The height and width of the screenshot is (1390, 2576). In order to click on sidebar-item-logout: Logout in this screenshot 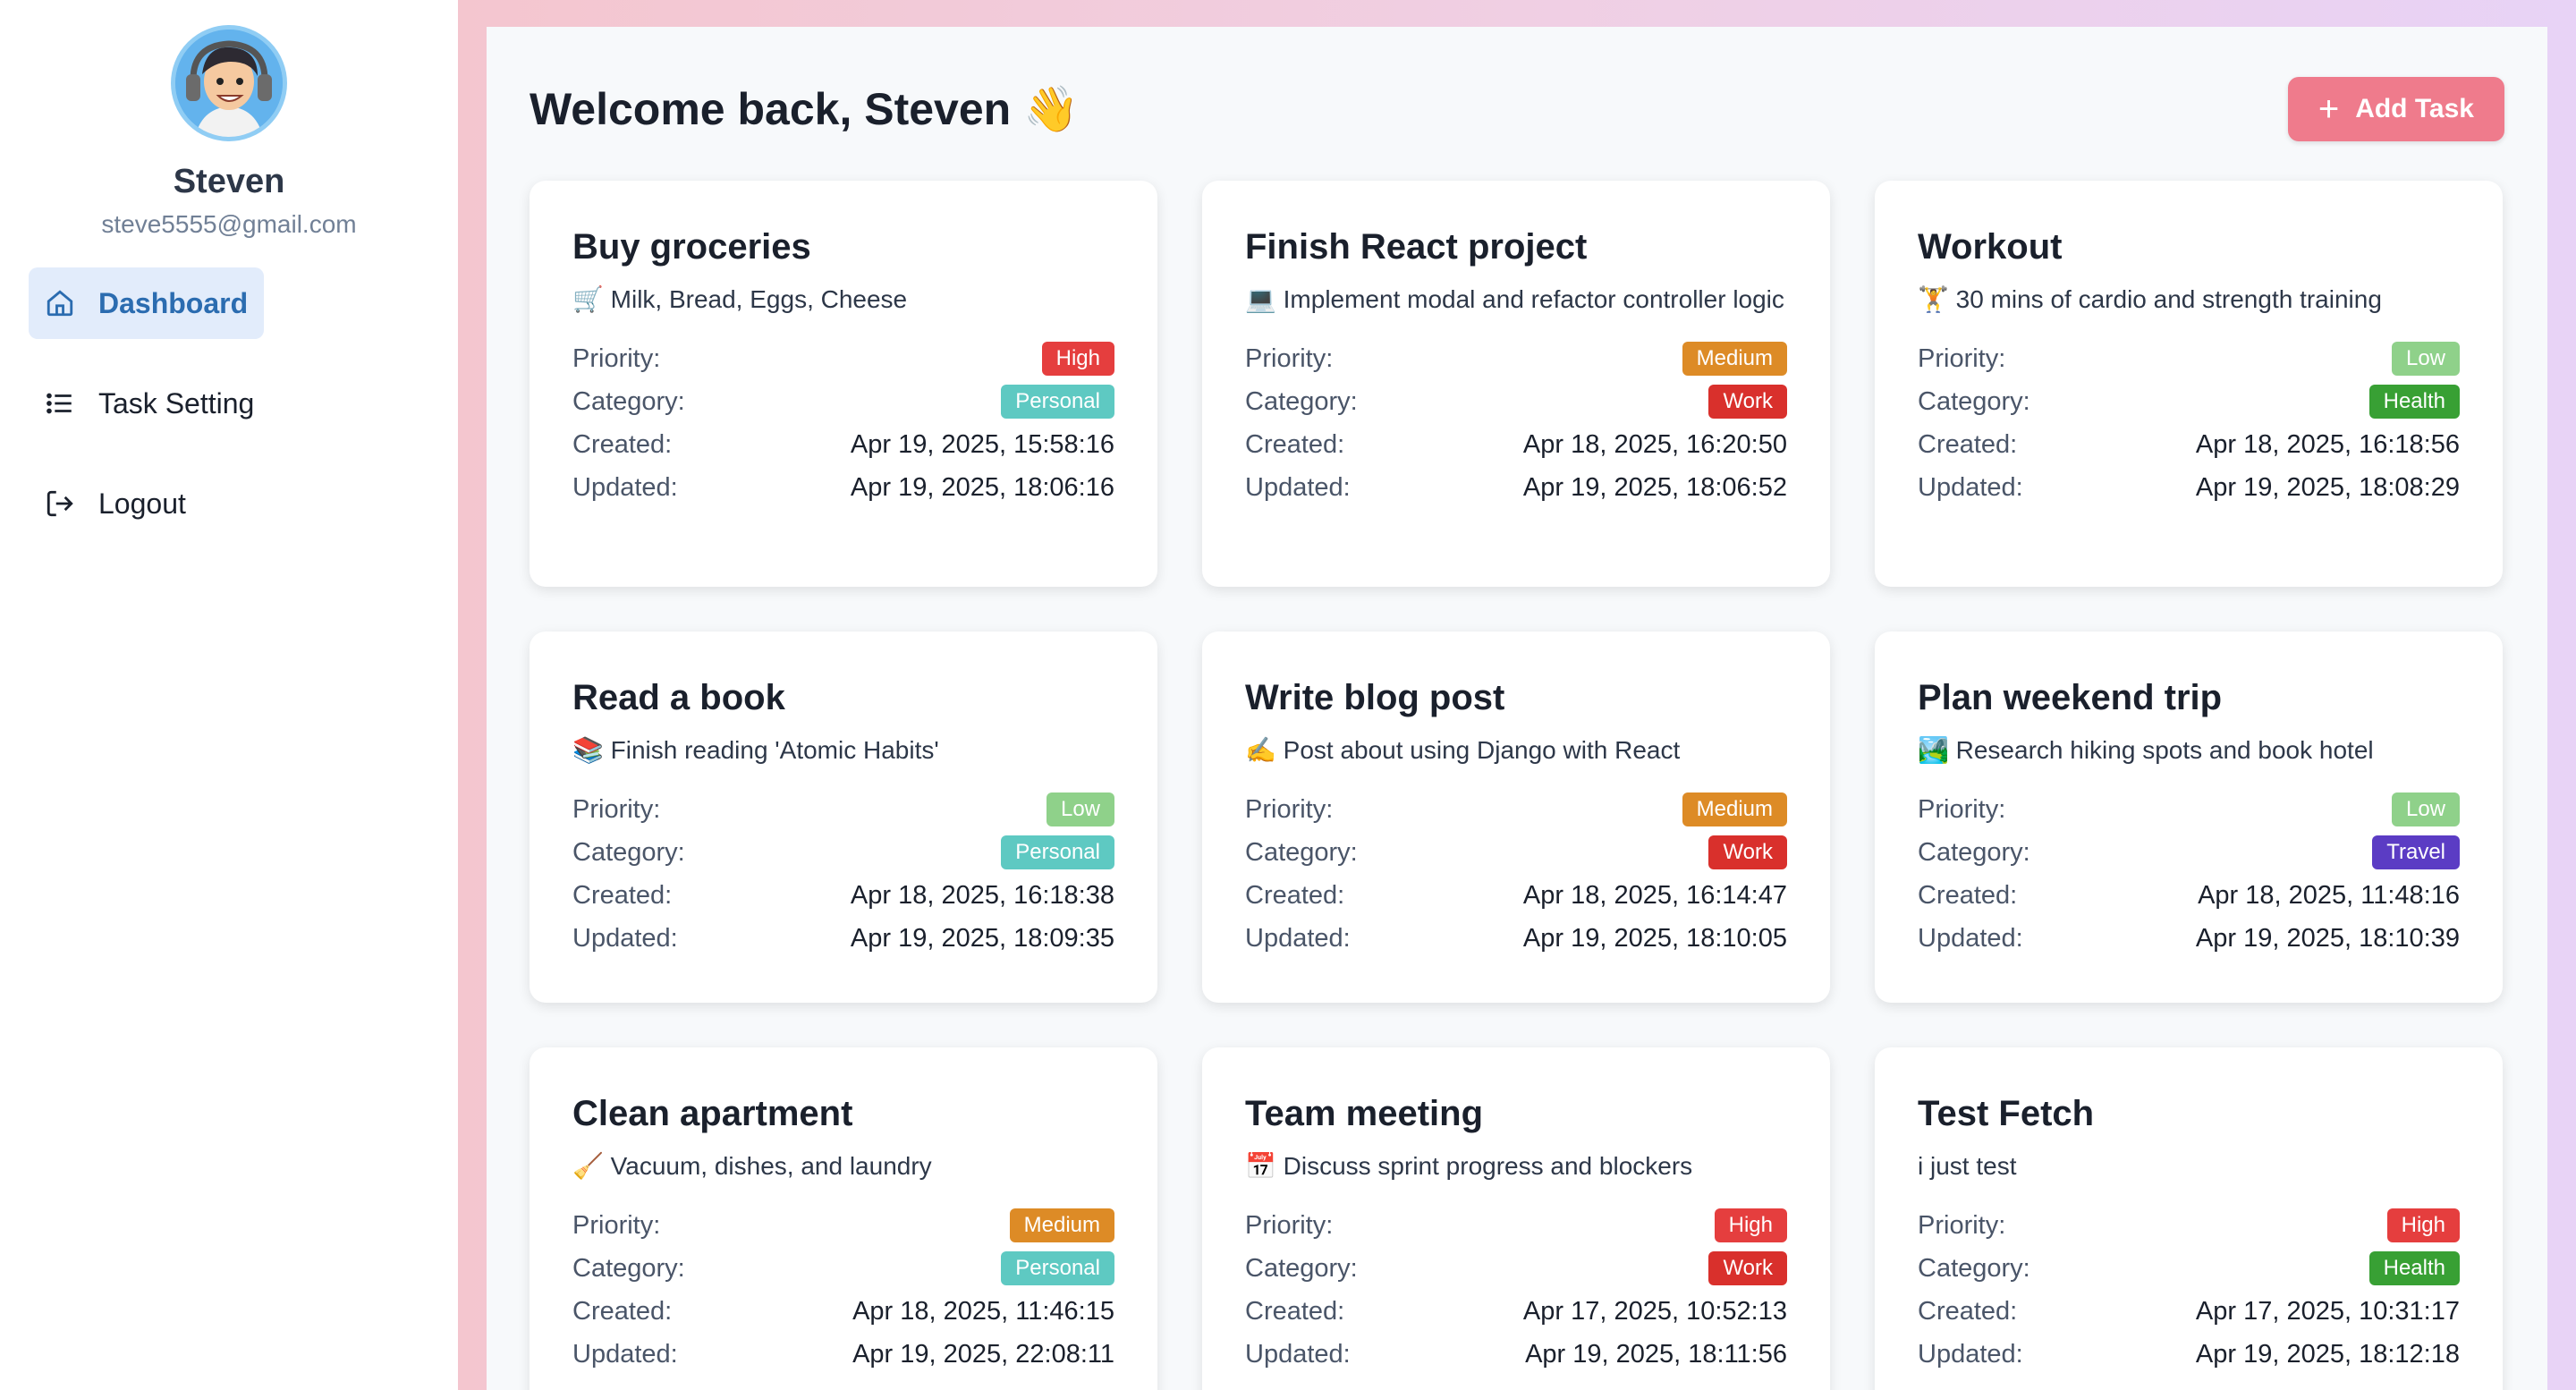, I will do `click(115, 503)`.